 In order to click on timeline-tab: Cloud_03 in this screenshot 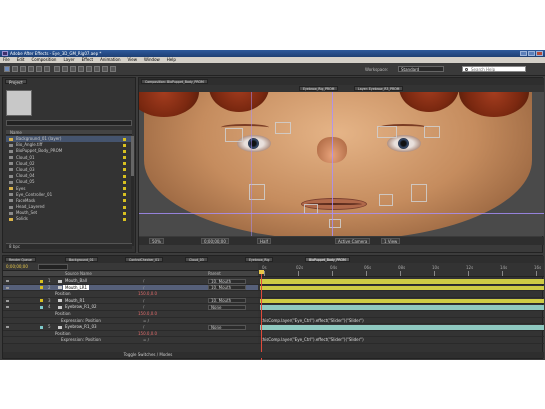, I will do `click(196, 259)`.